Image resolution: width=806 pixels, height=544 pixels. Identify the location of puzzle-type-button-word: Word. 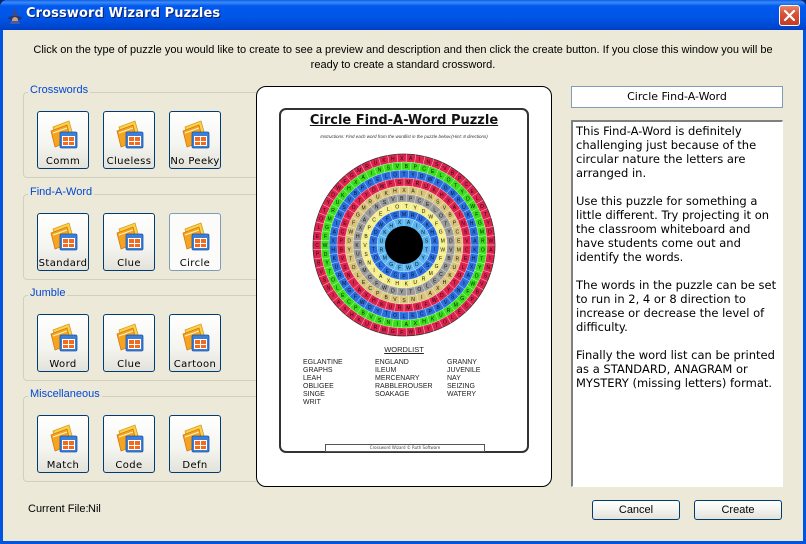
(63, 343).